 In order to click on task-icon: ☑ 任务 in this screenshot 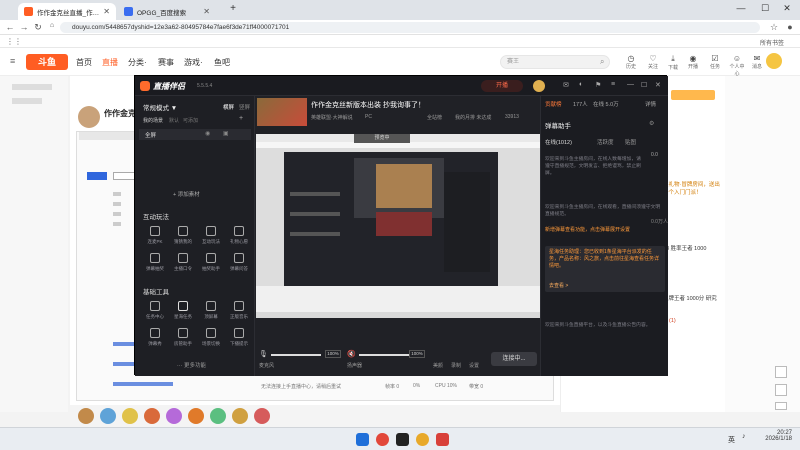, I will do `click(715, 62)`.